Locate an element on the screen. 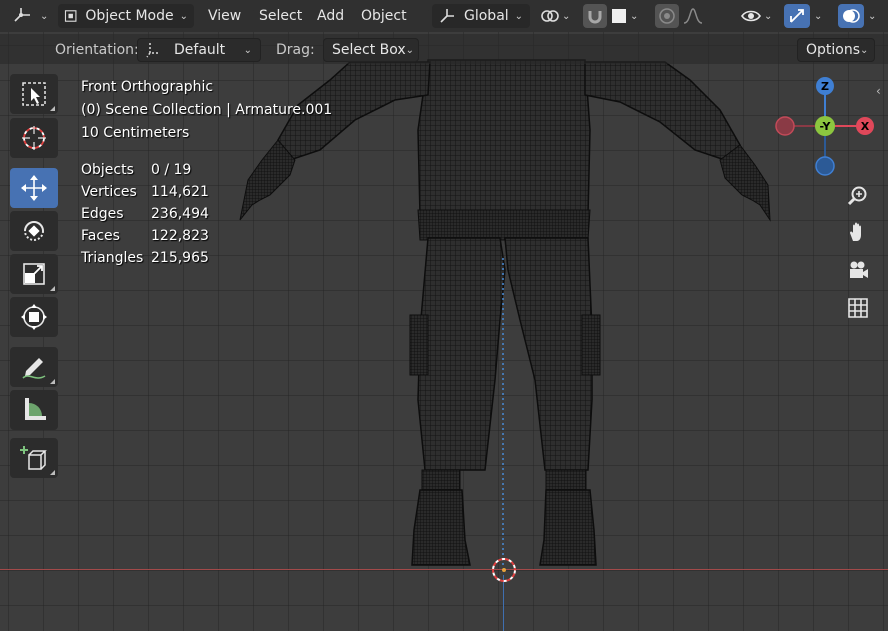 This screenshot has height=631, width=888. camera-icon is located at coordinates (859, 269).